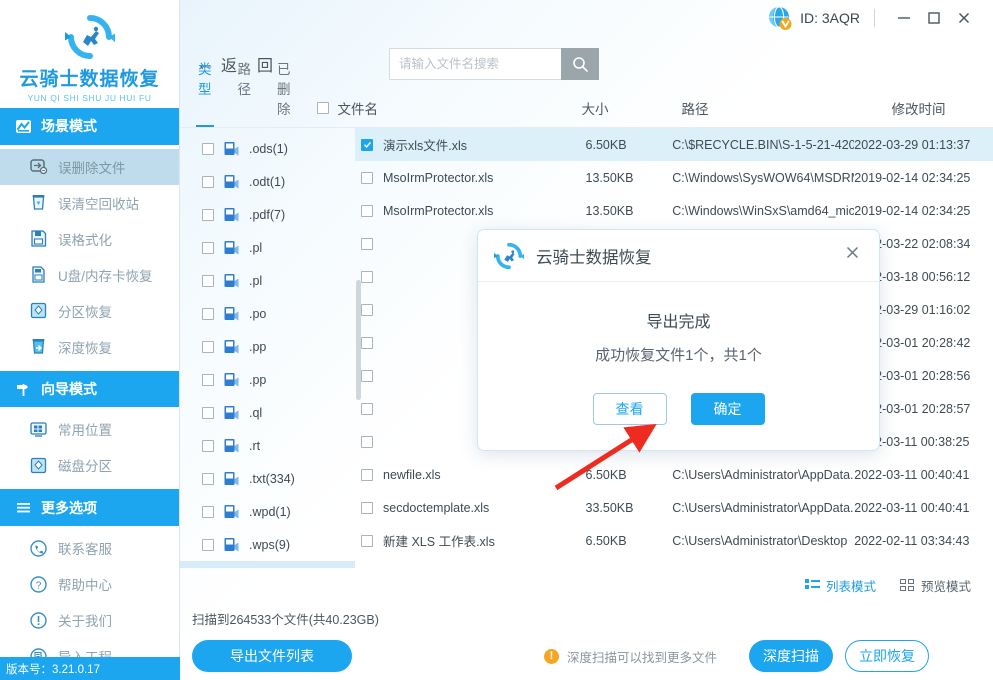 This screenshot has height=680, width=993. What do you see at coordinates (89, 275) in the screenshot?
I see `sidebar-item-usb-card: U盘/内存卡恢复` at bounding box center [89, 275].